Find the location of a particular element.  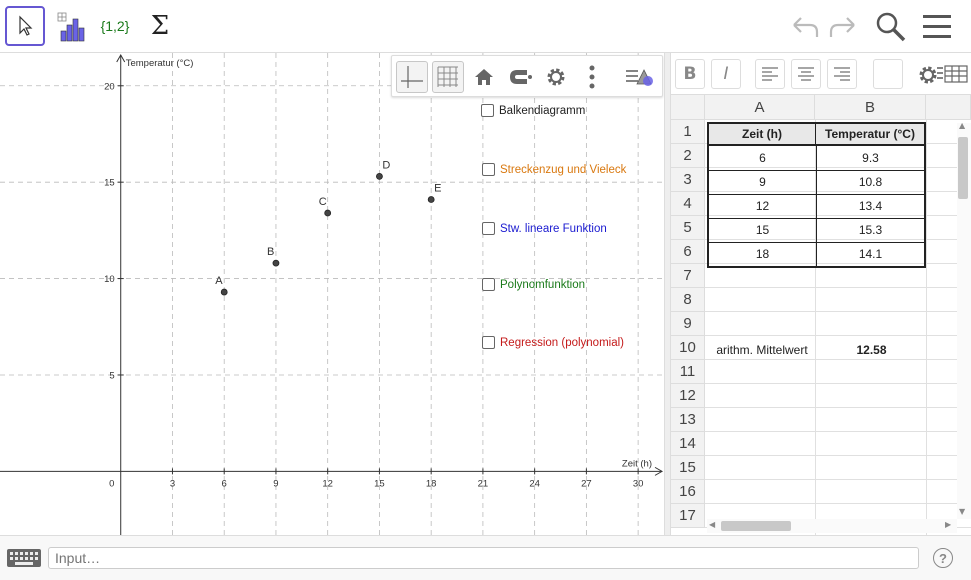

x-tick-label: 0 is located at coordinates (111, 483).